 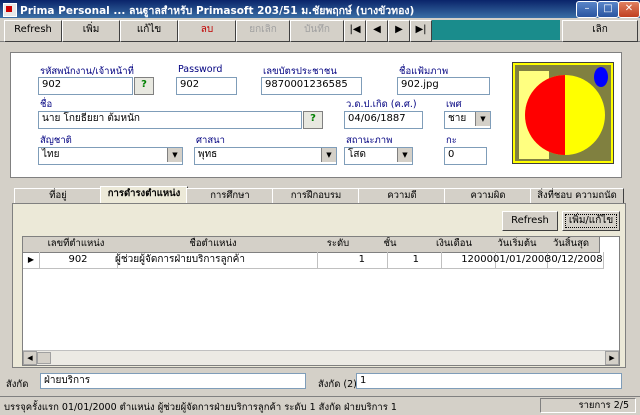 I want to click on table-cell: 12000, so click(x=456, y=260).